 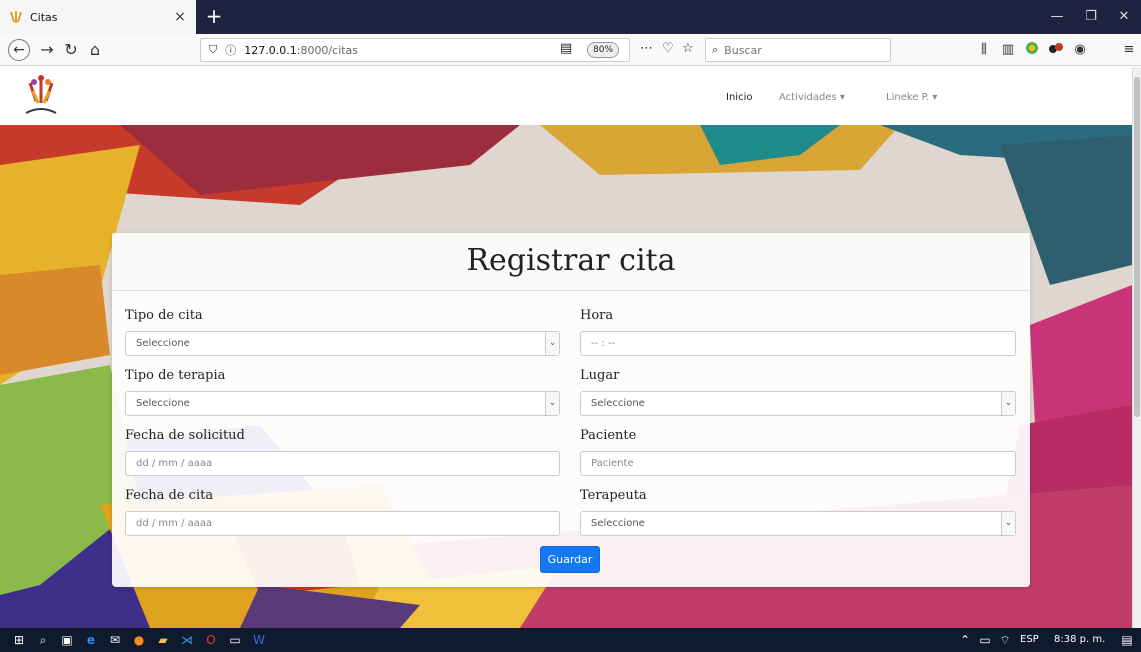 What do you see at coordinates (1029, 639) in the screenshot?
I see `language-indicator: ESP` at bounding box center [1029, 639].